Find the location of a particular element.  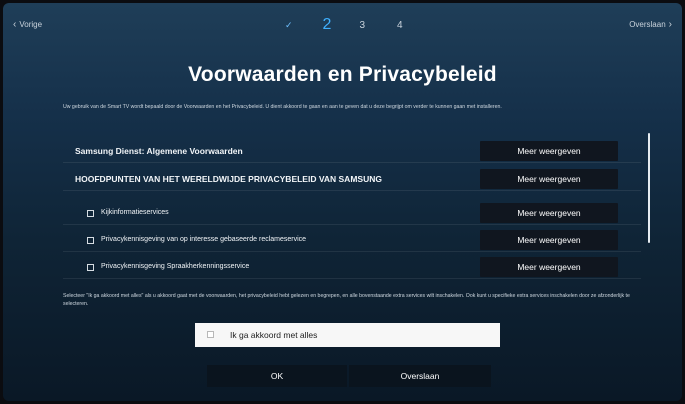

list-scrollbar is located at coordinates (649, 188).